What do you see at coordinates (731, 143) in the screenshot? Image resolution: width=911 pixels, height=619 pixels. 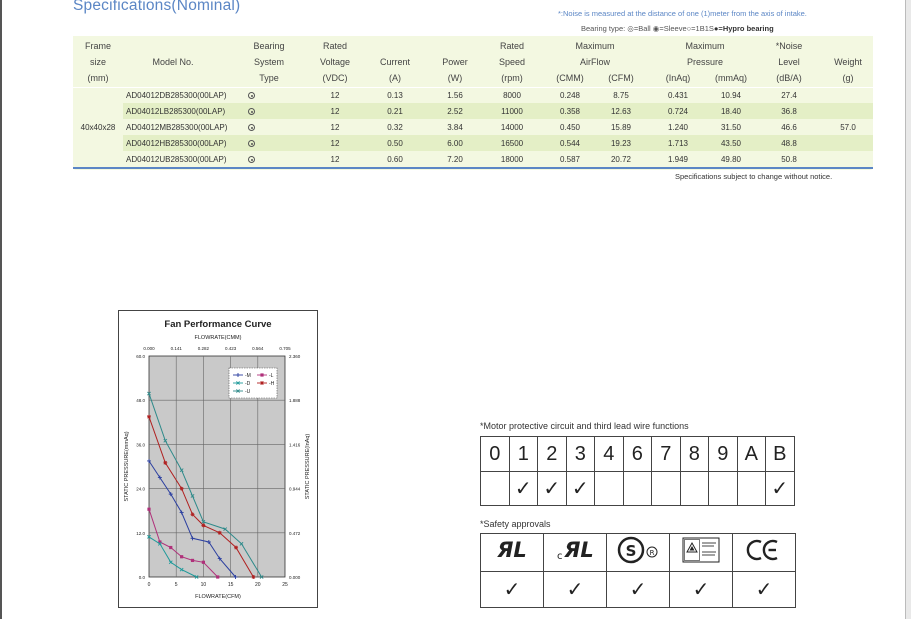 I see `pressure-mmaq: 43.50` at bounding box center [731, 143].